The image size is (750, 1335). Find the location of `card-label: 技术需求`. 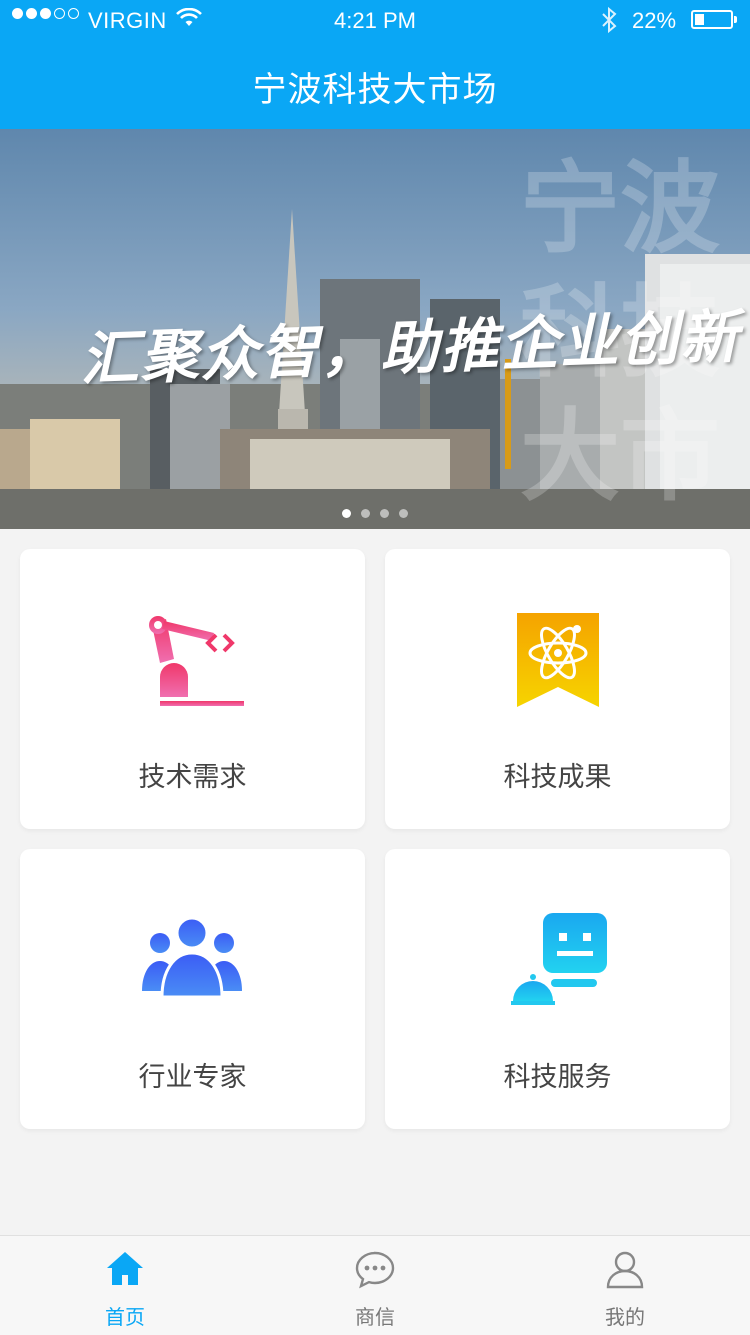

card-label: 技术需求 is located at coordinates (192, 777).